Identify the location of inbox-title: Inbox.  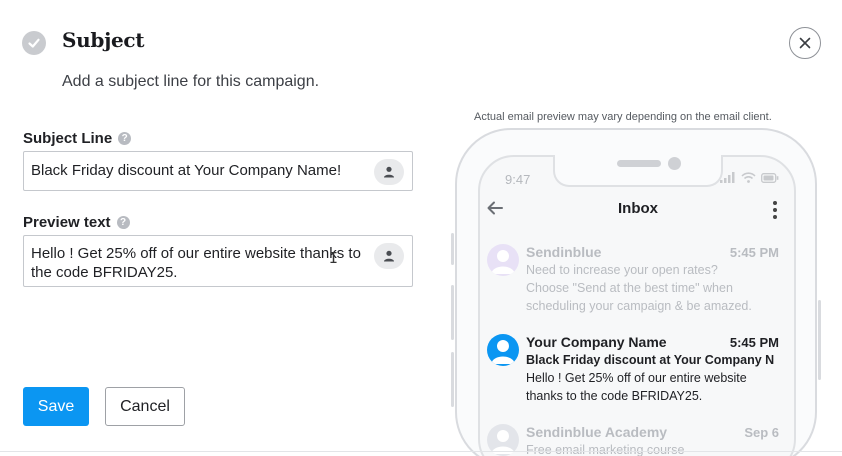
(638, 208).